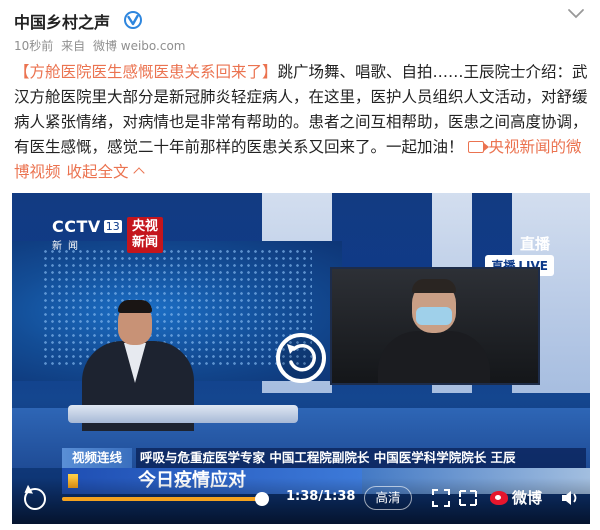 The image size is (600, 530). Describe the element at coordinates (139, 46) in the screenshot. I see `post-source: 微博 weibo.com` at that location.